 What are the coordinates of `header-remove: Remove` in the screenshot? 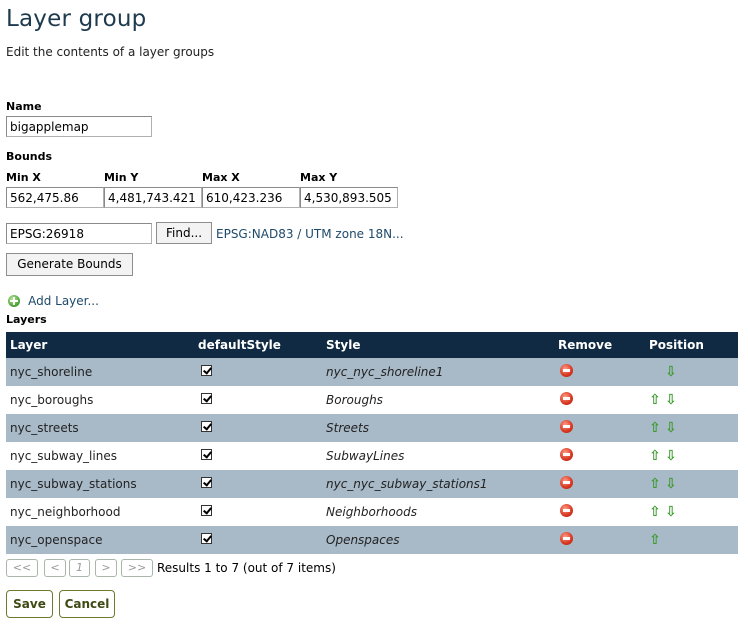 It's located at (599, 345).